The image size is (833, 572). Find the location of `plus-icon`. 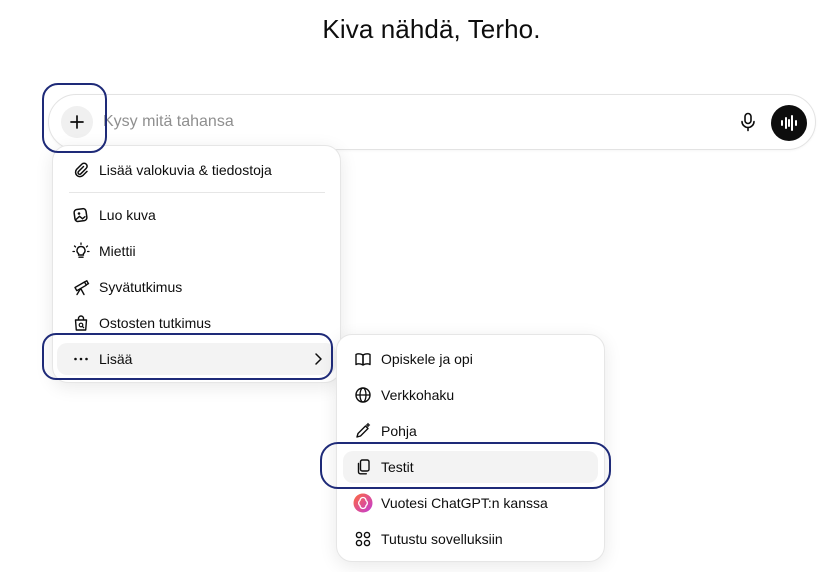

plus-icon is located at coordinates (77, 122).